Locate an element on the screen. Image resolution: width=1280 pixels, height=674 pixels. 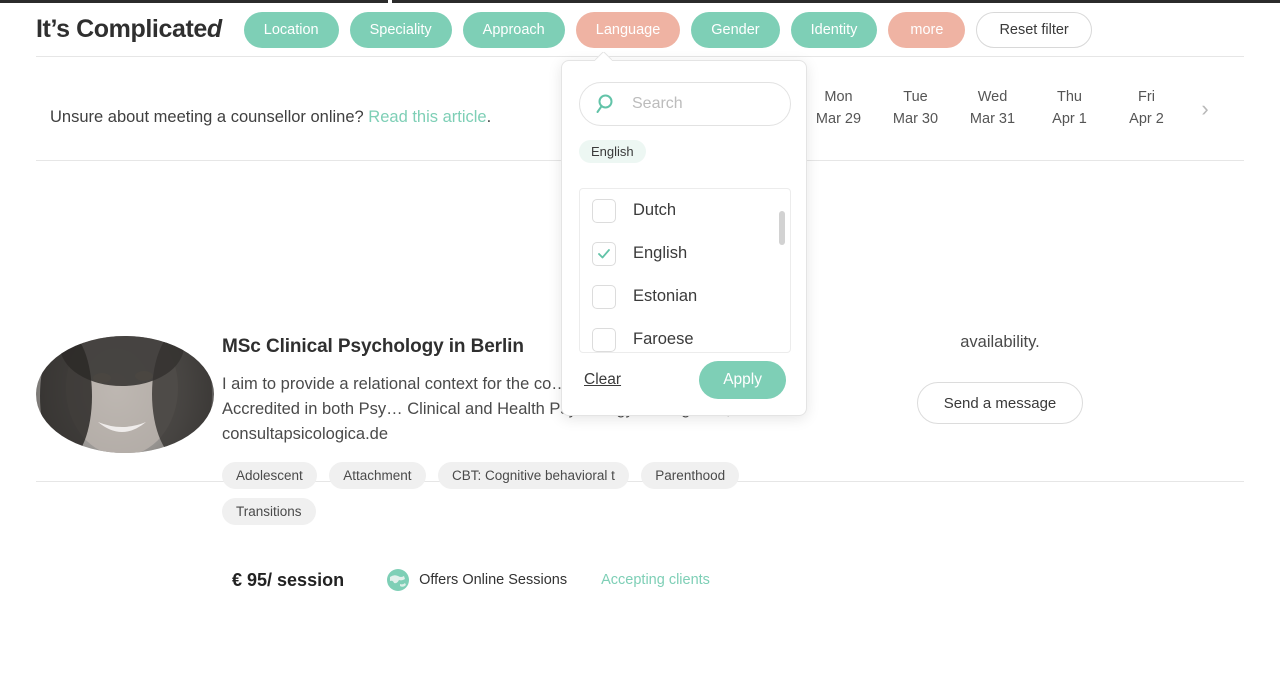
date-column-thu: Thu Apr 1 is located at coordinates (1069, 108).